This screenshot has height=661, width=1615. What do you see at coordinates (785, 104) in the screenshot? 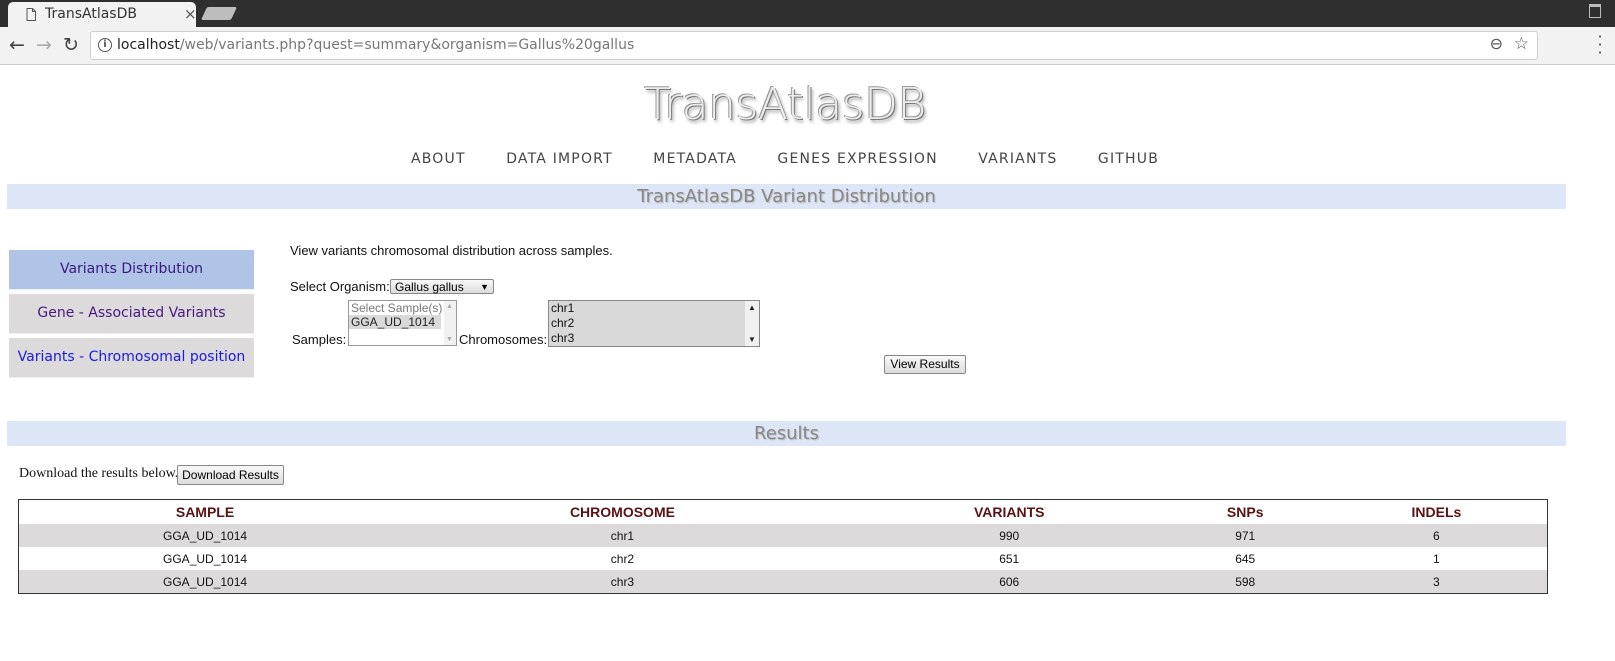
I see `site-title: TransAtlasDB` at bounding box center [785, 104].